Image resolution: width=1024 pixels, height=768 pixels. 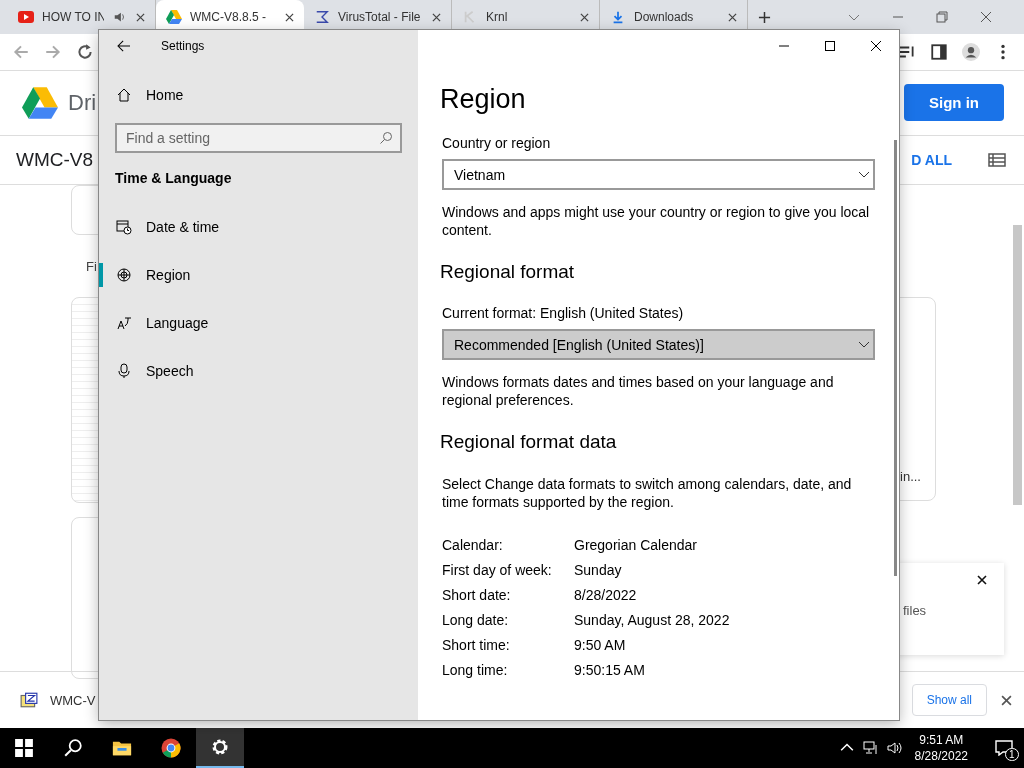 What do you see at coordinates (124, 371) in the screenshot?
I see `microphone-icon` at bounding box center [124, 371].